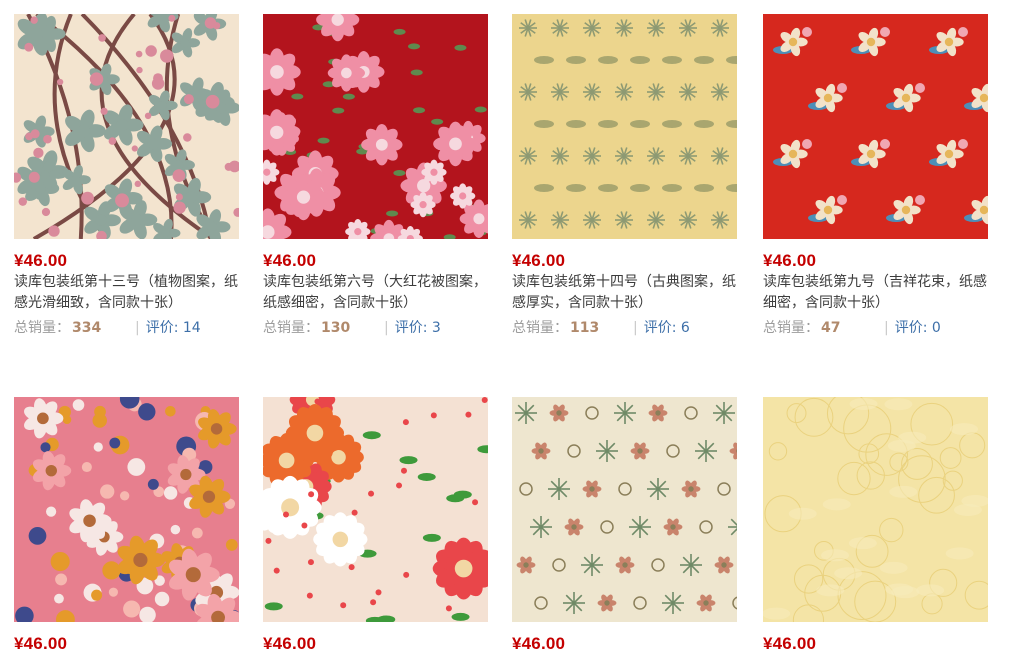  I want to click on reviews-link: | 评价: 3, so click(412, 328).